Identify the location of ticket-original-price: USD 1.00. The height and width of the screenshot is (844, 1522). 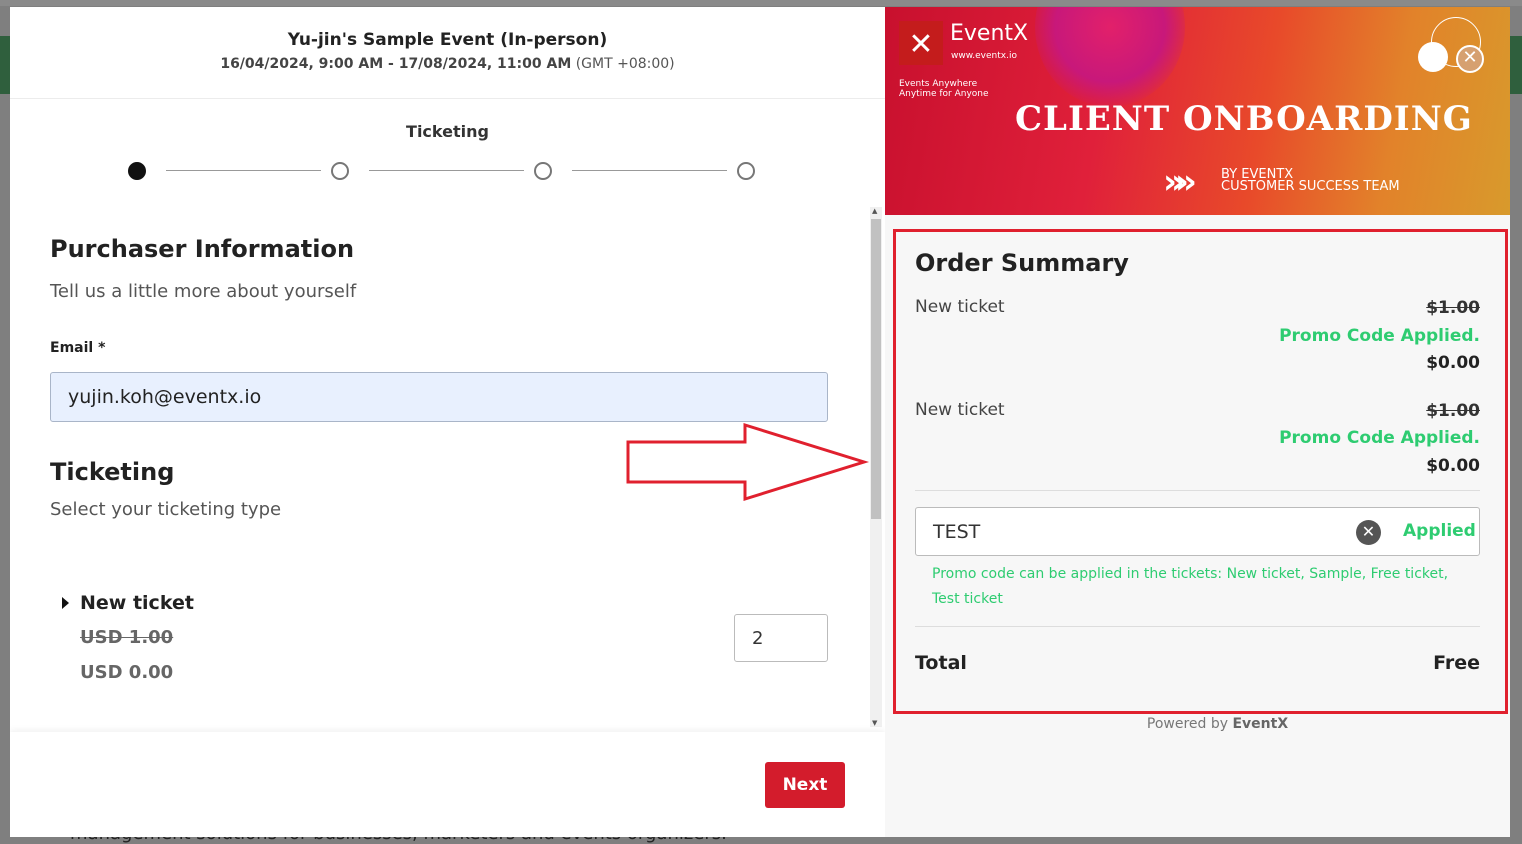
(127, 637).